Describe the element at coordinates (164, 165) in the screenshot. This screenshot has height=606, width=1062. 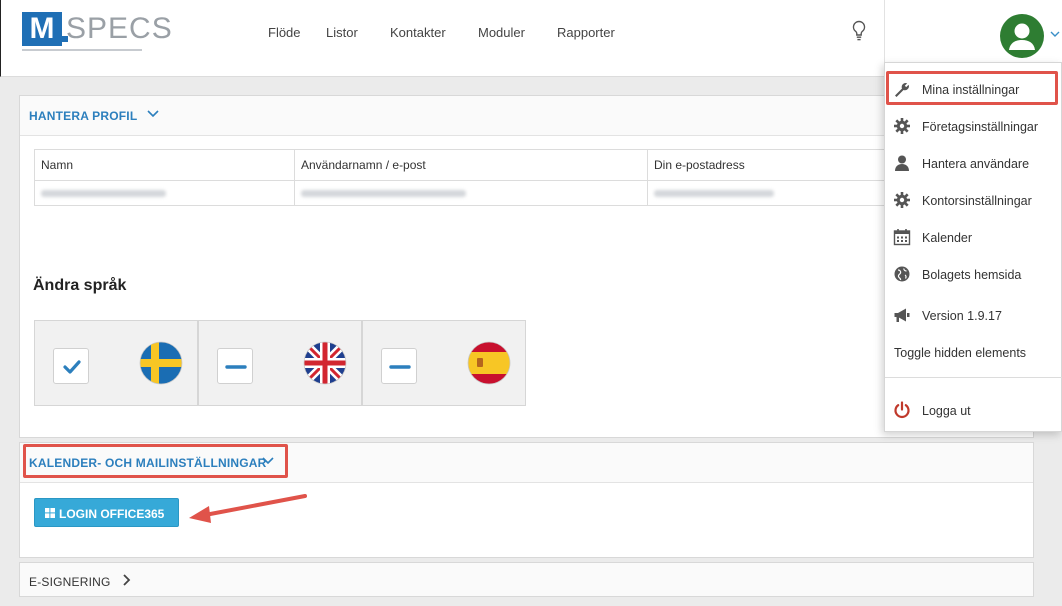
I see `column-header-name: Namn` at that location.